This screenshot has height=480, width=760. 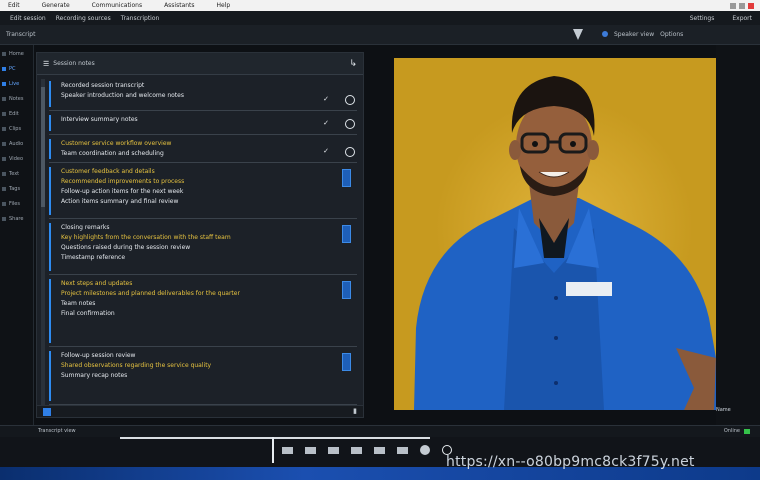 What do you see at coordinates (46, 64) in the screenshot?
I see `panel-menu-icon: ☰` at bounding box center [46, 64].